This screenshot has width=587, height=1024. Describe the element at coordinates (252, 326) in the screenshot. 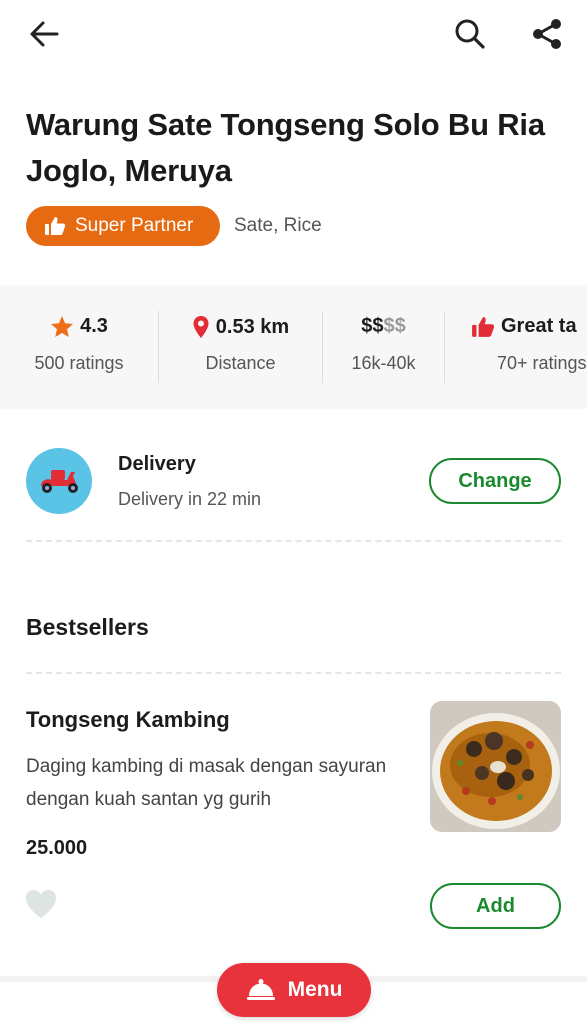

I see `distance-value: 0.53 km` at that location.